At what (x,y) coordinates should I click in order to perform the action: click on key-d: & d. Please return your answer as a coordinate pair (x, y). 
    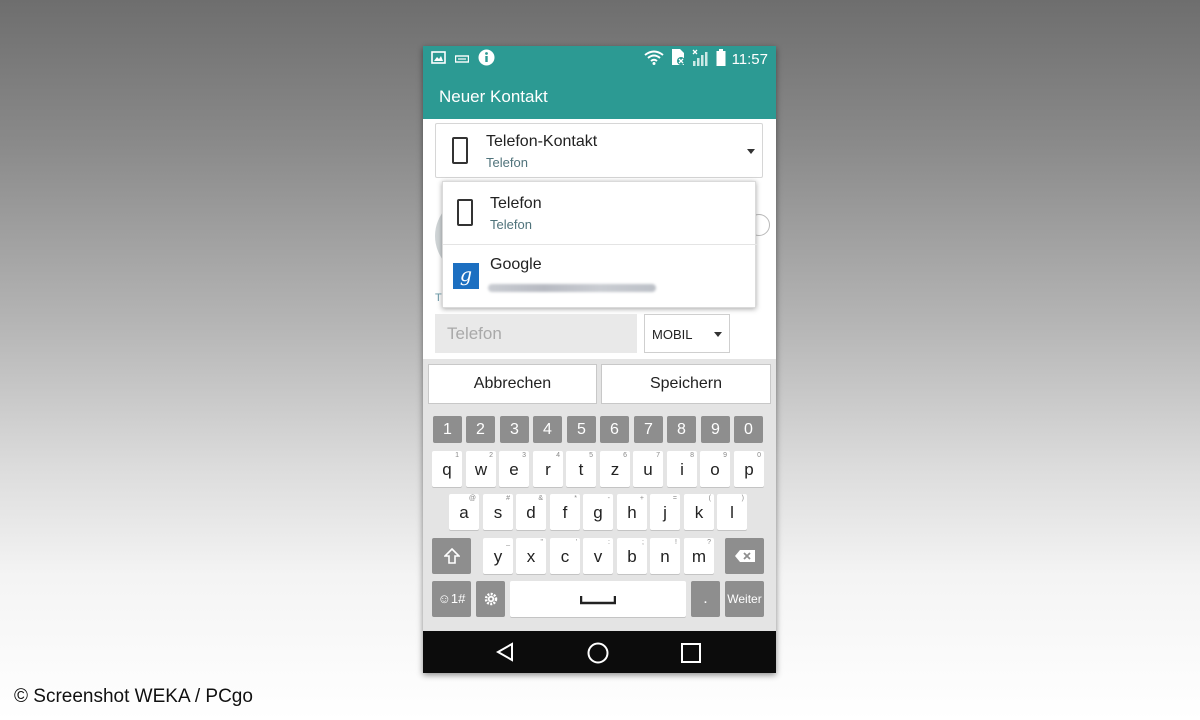
    Looking at the image, I should click on (531, 512).